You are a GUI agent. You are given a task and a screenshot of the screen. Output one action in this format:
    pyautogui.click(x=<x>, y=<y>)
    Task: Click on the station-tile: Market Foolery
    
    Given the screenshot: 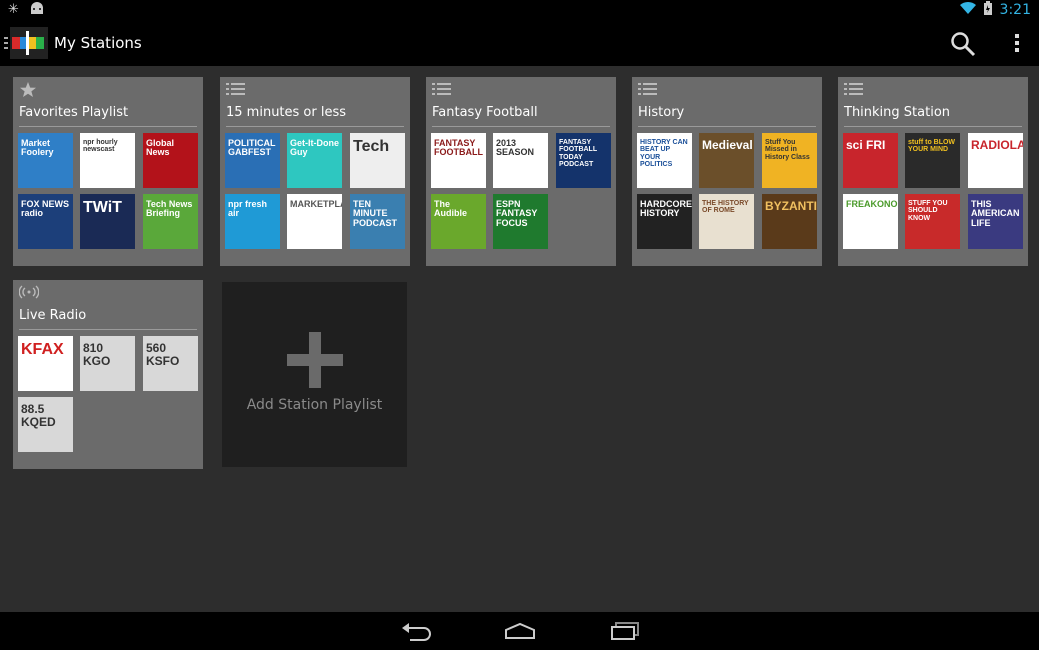 What is the action you would take?
    pyautogui.click(x=45, y=160)
    